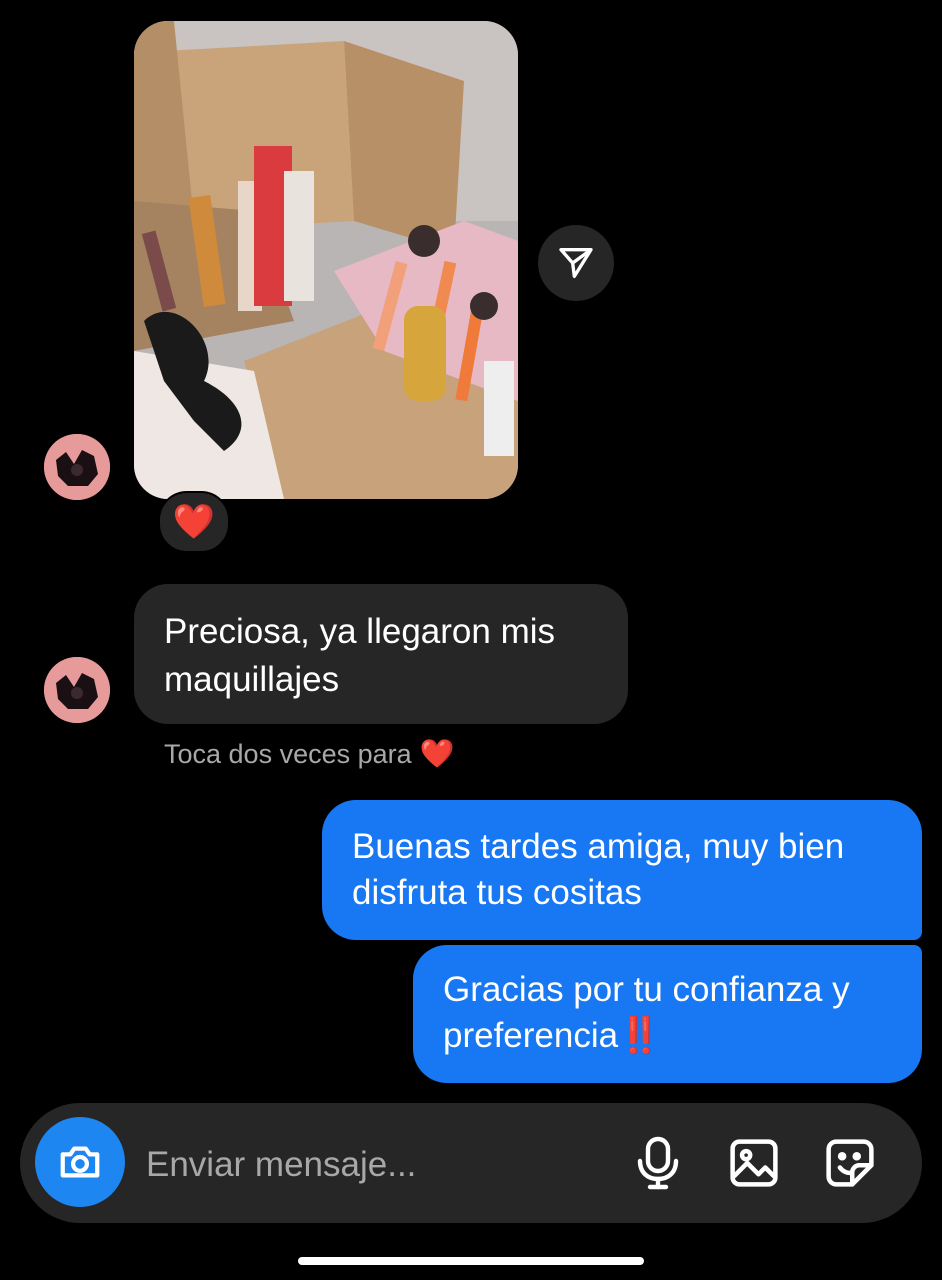 This screenshot has width=942, height=1280. I want to click on heart-reaction: ❤️, so click(194, 522).